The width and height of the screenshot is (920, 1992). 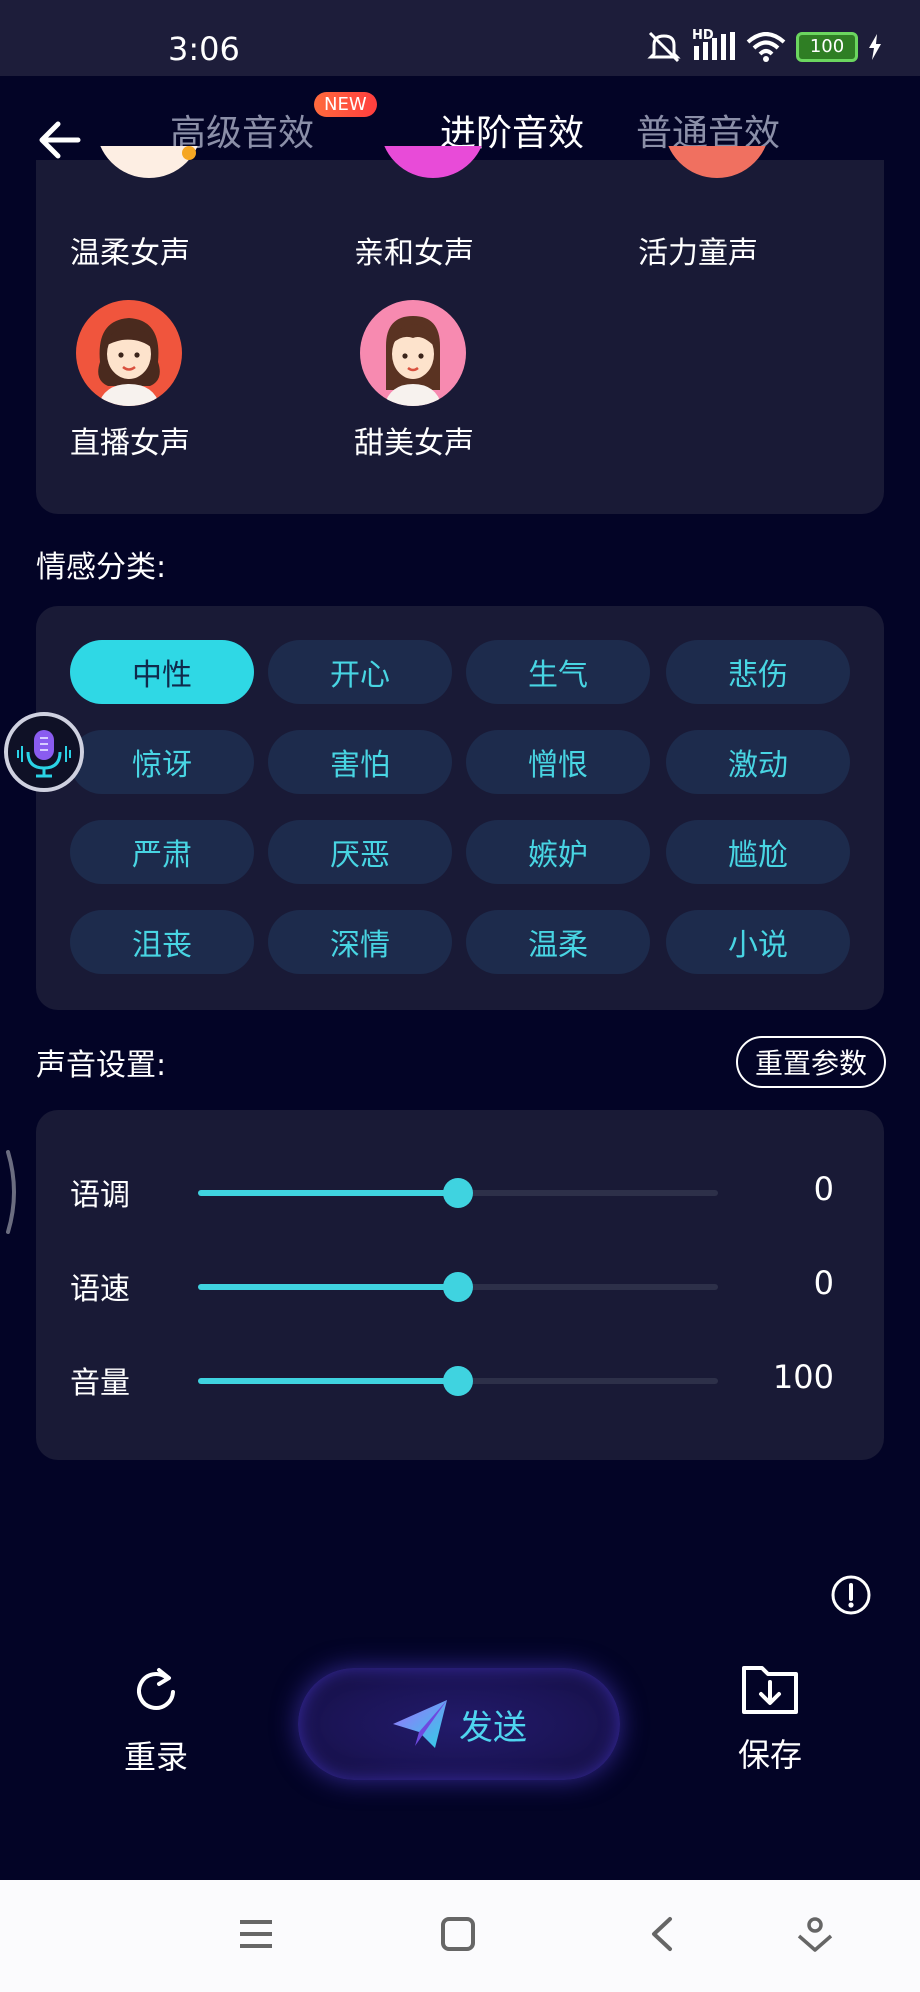 I want to click on avatar-child-partial, so click(x=717, y=162).